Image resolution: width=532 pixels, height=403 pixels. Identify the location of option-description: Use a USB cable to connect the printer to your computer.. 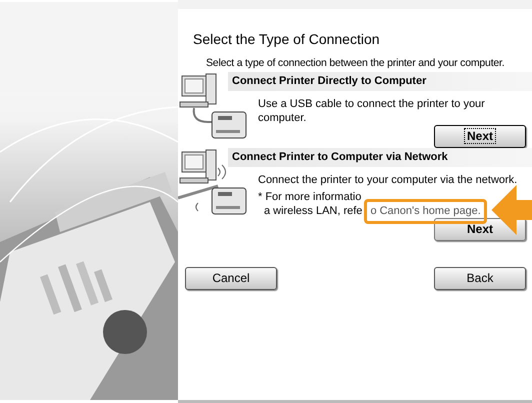
(372, 110).